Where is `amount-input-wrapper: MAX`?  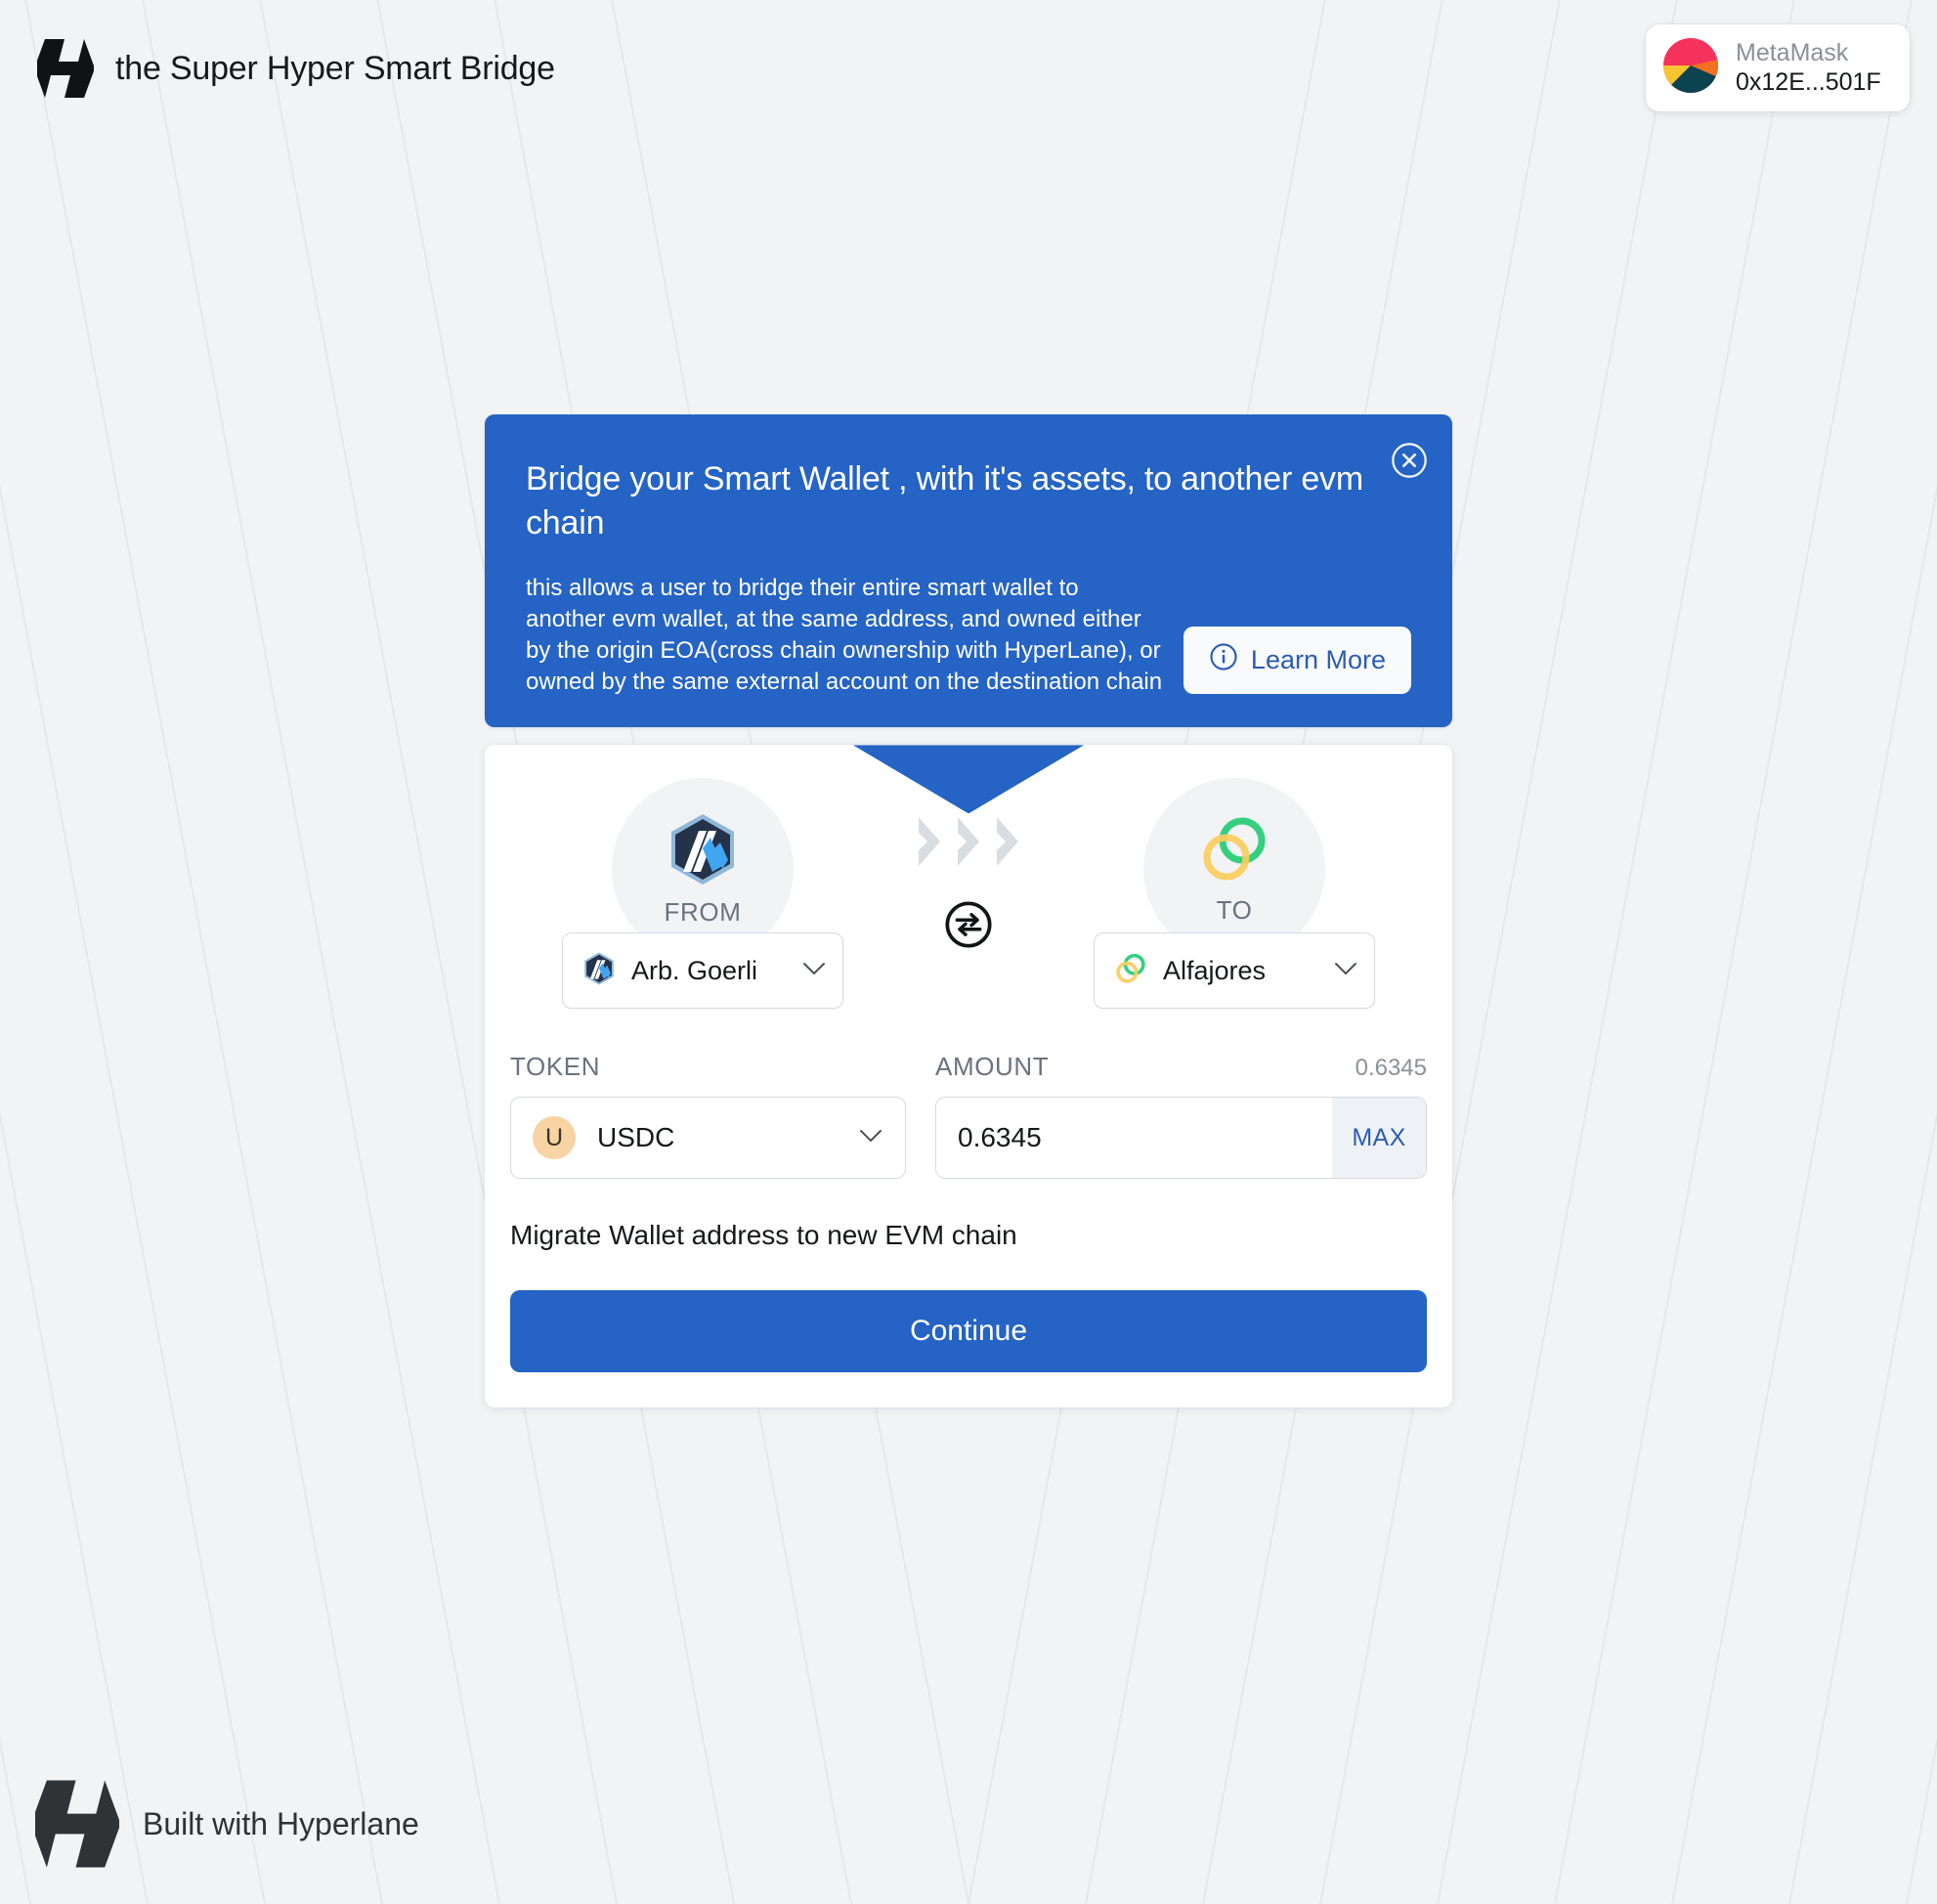 amount-input-wrapper: MAX is located at coordinates (1181, 1138).